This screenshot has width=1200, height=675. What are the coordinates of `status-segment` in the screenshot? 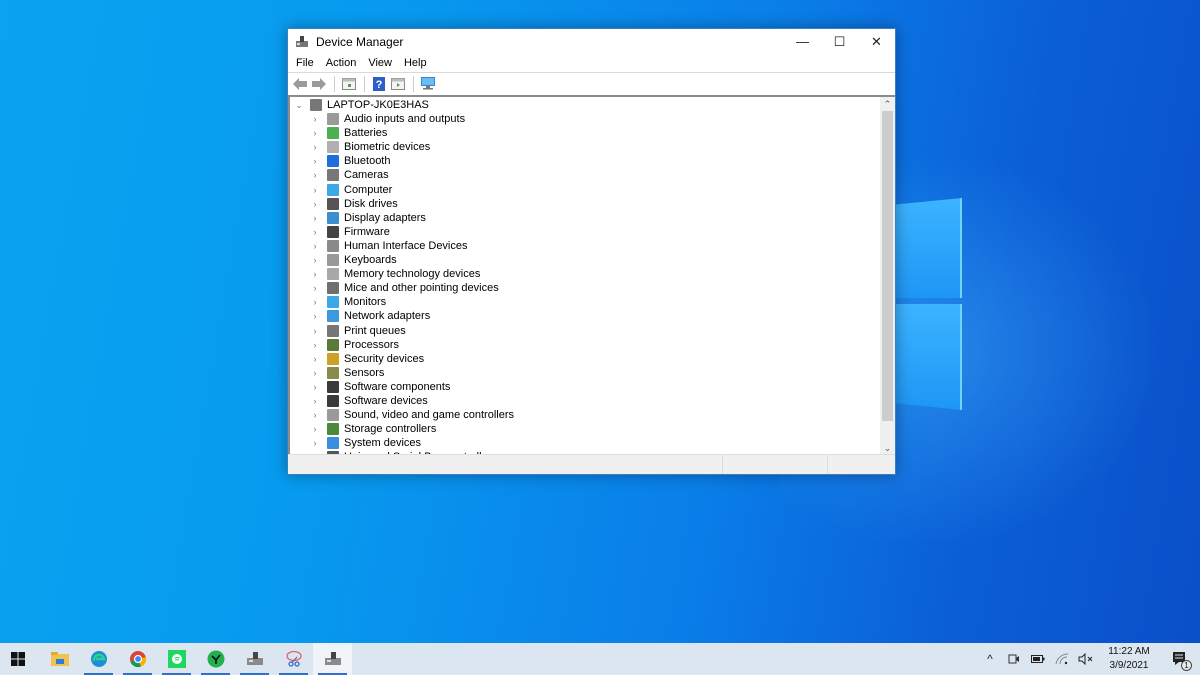 It's located at (505, 464).